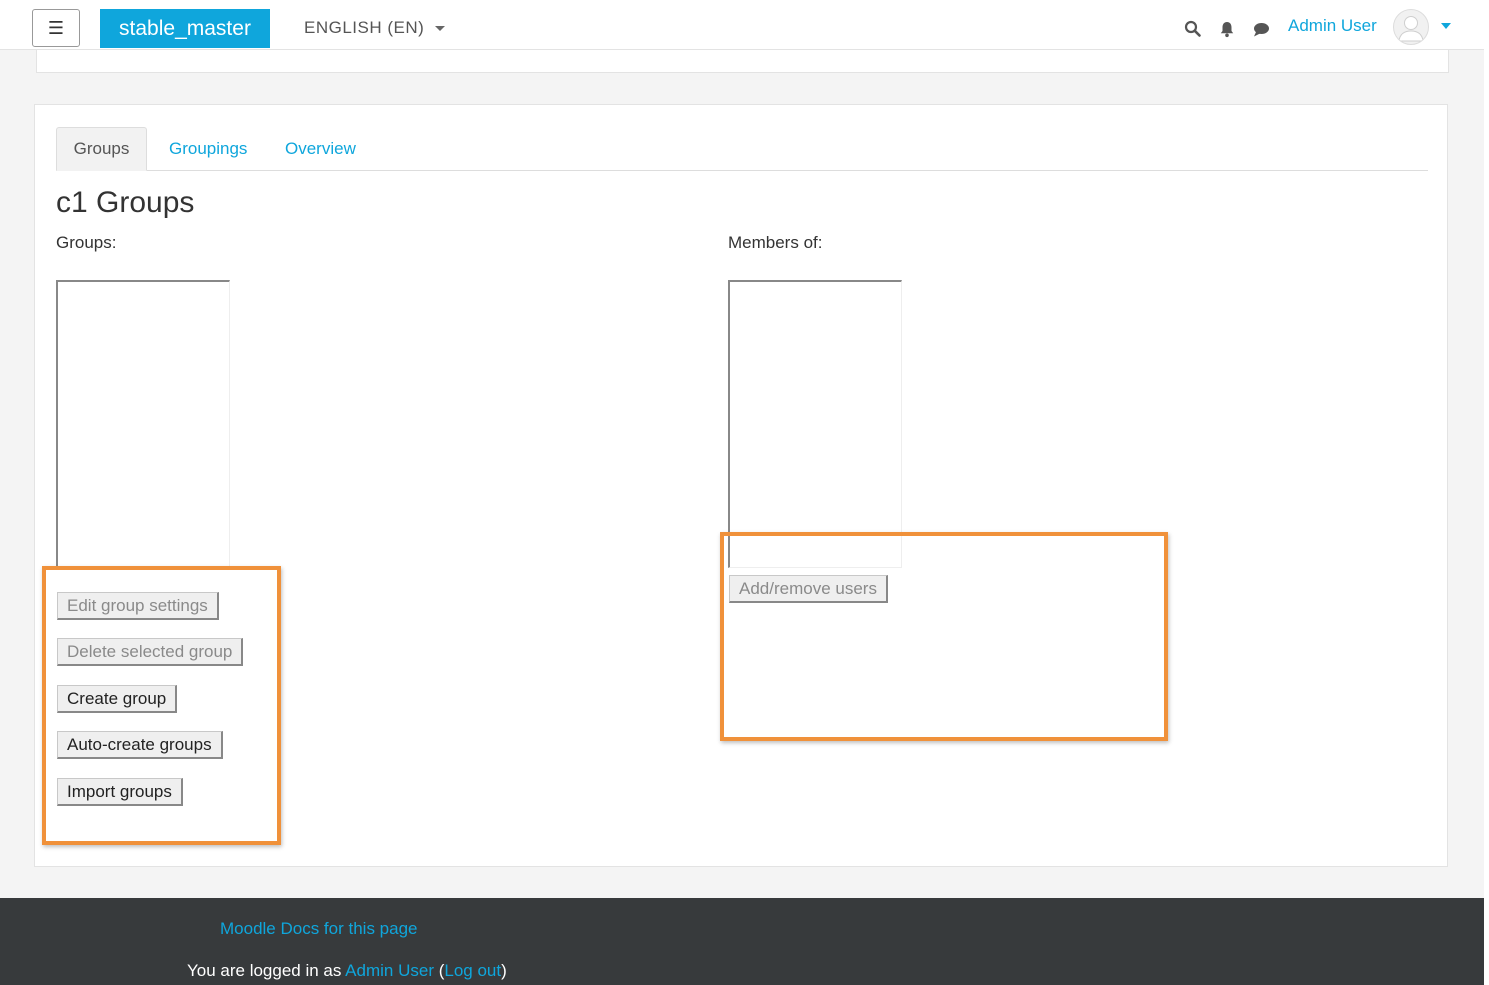  What do you see at coordinates (815, 424) in the screenshot?
I see `members-select-list` at bounding box center [815, 424].